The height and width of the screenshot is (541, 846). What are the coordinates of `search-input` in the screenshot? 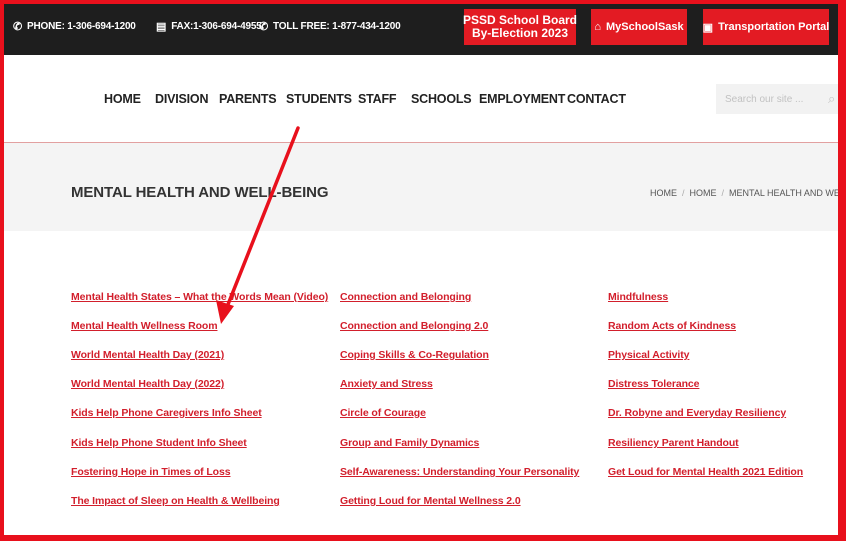 It's located at (768, 99).